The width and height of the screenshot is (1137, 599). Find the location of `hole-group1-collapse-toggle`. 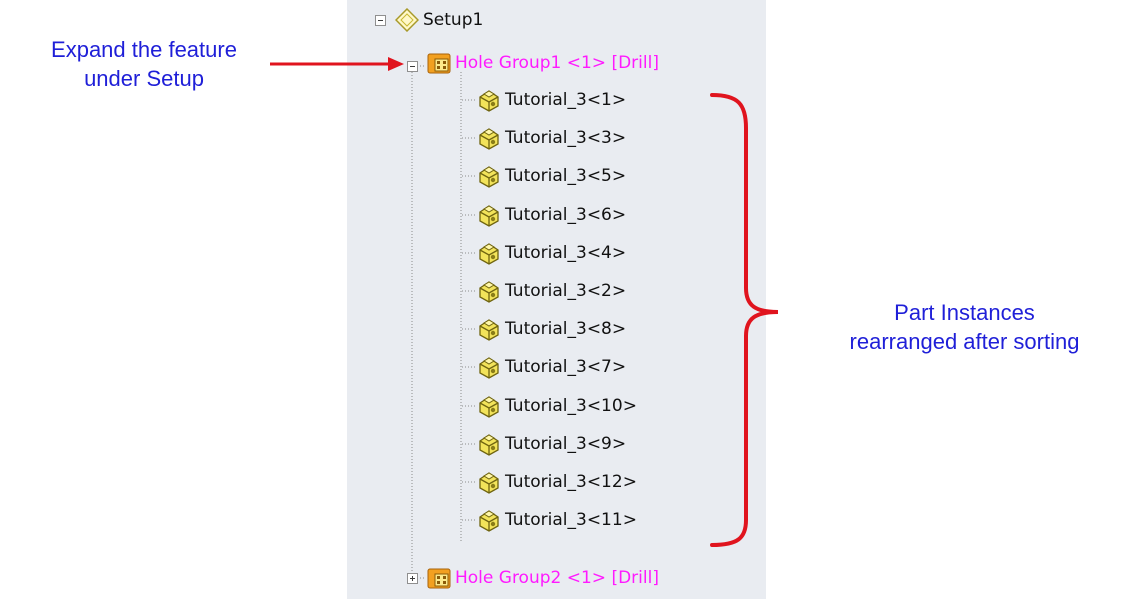

hole-group1-collapse-toggle is located at coordinates (412, 66).